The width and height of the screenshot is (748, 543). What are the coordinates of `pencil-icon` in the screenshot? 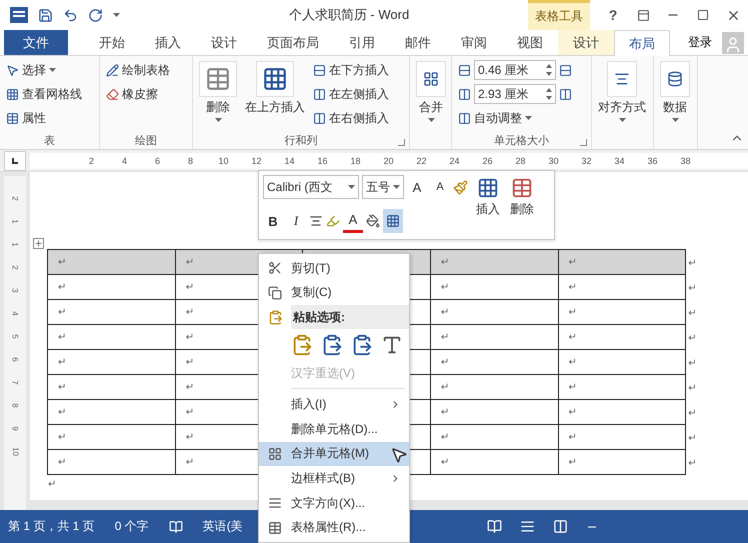 It's located at (112, 70).